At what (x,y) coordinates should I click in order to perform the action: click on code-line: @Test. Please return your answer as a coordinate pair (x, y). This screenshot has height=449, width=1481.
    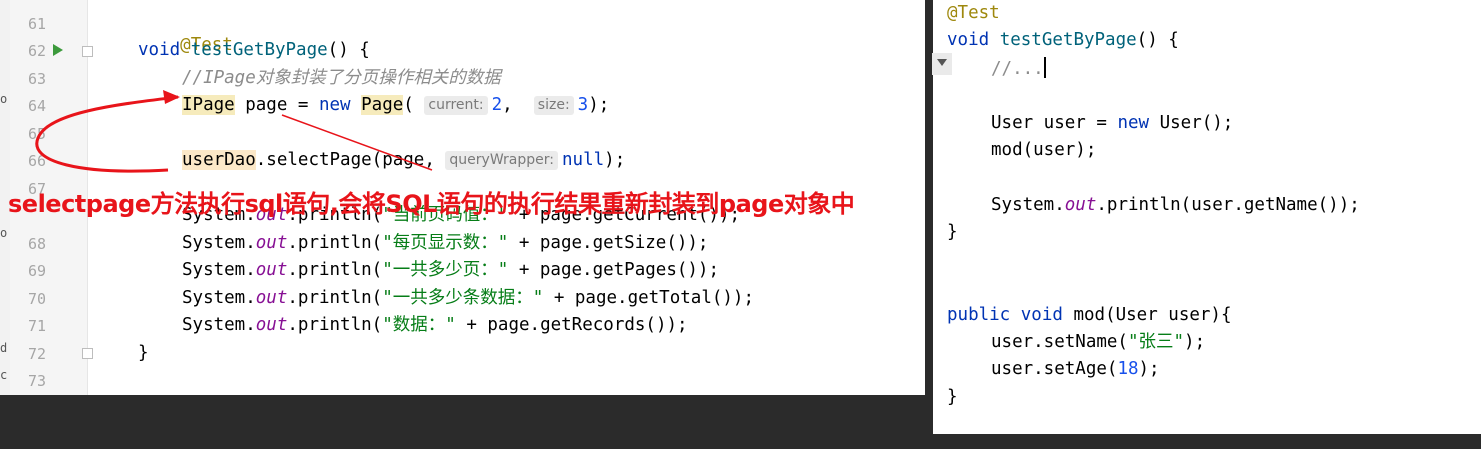
    Looking at the image, I should click on (973, 13).